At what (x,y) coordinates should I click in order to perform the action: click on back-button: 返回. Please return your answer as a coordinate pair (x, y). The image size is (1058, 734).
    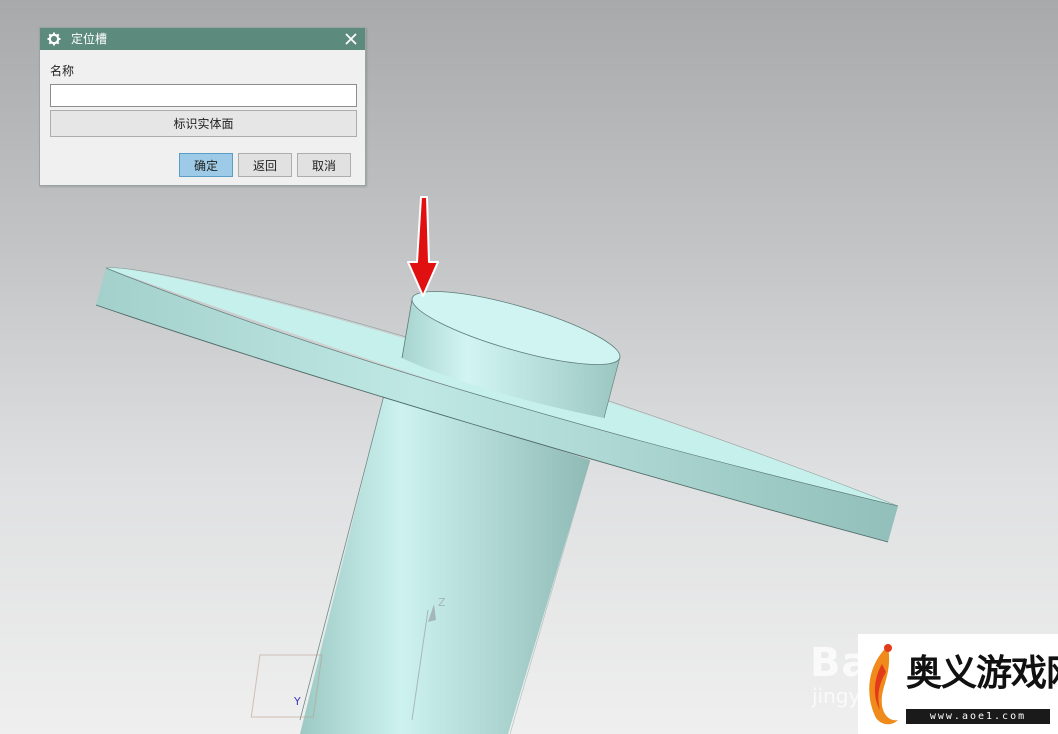
    Looking at the image, I should click on (265, 165).